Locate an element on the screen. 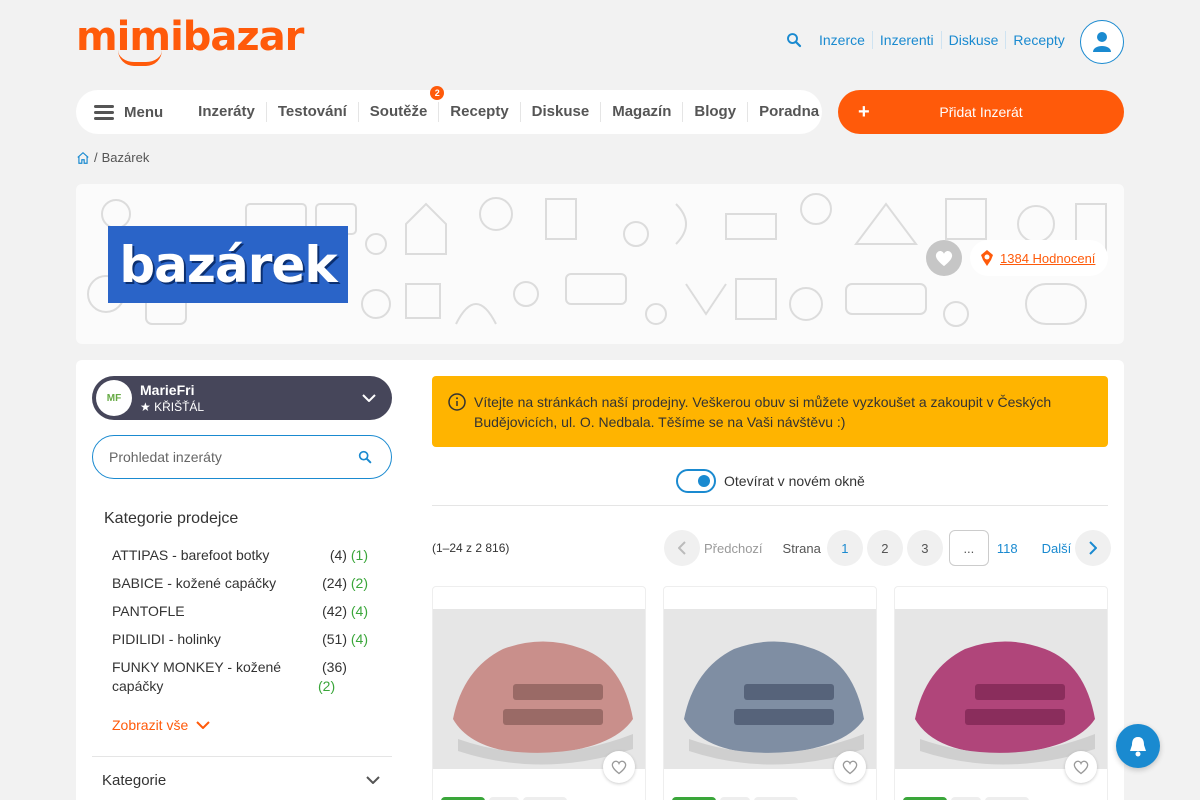  search-field is located at coordinates (242, 457).